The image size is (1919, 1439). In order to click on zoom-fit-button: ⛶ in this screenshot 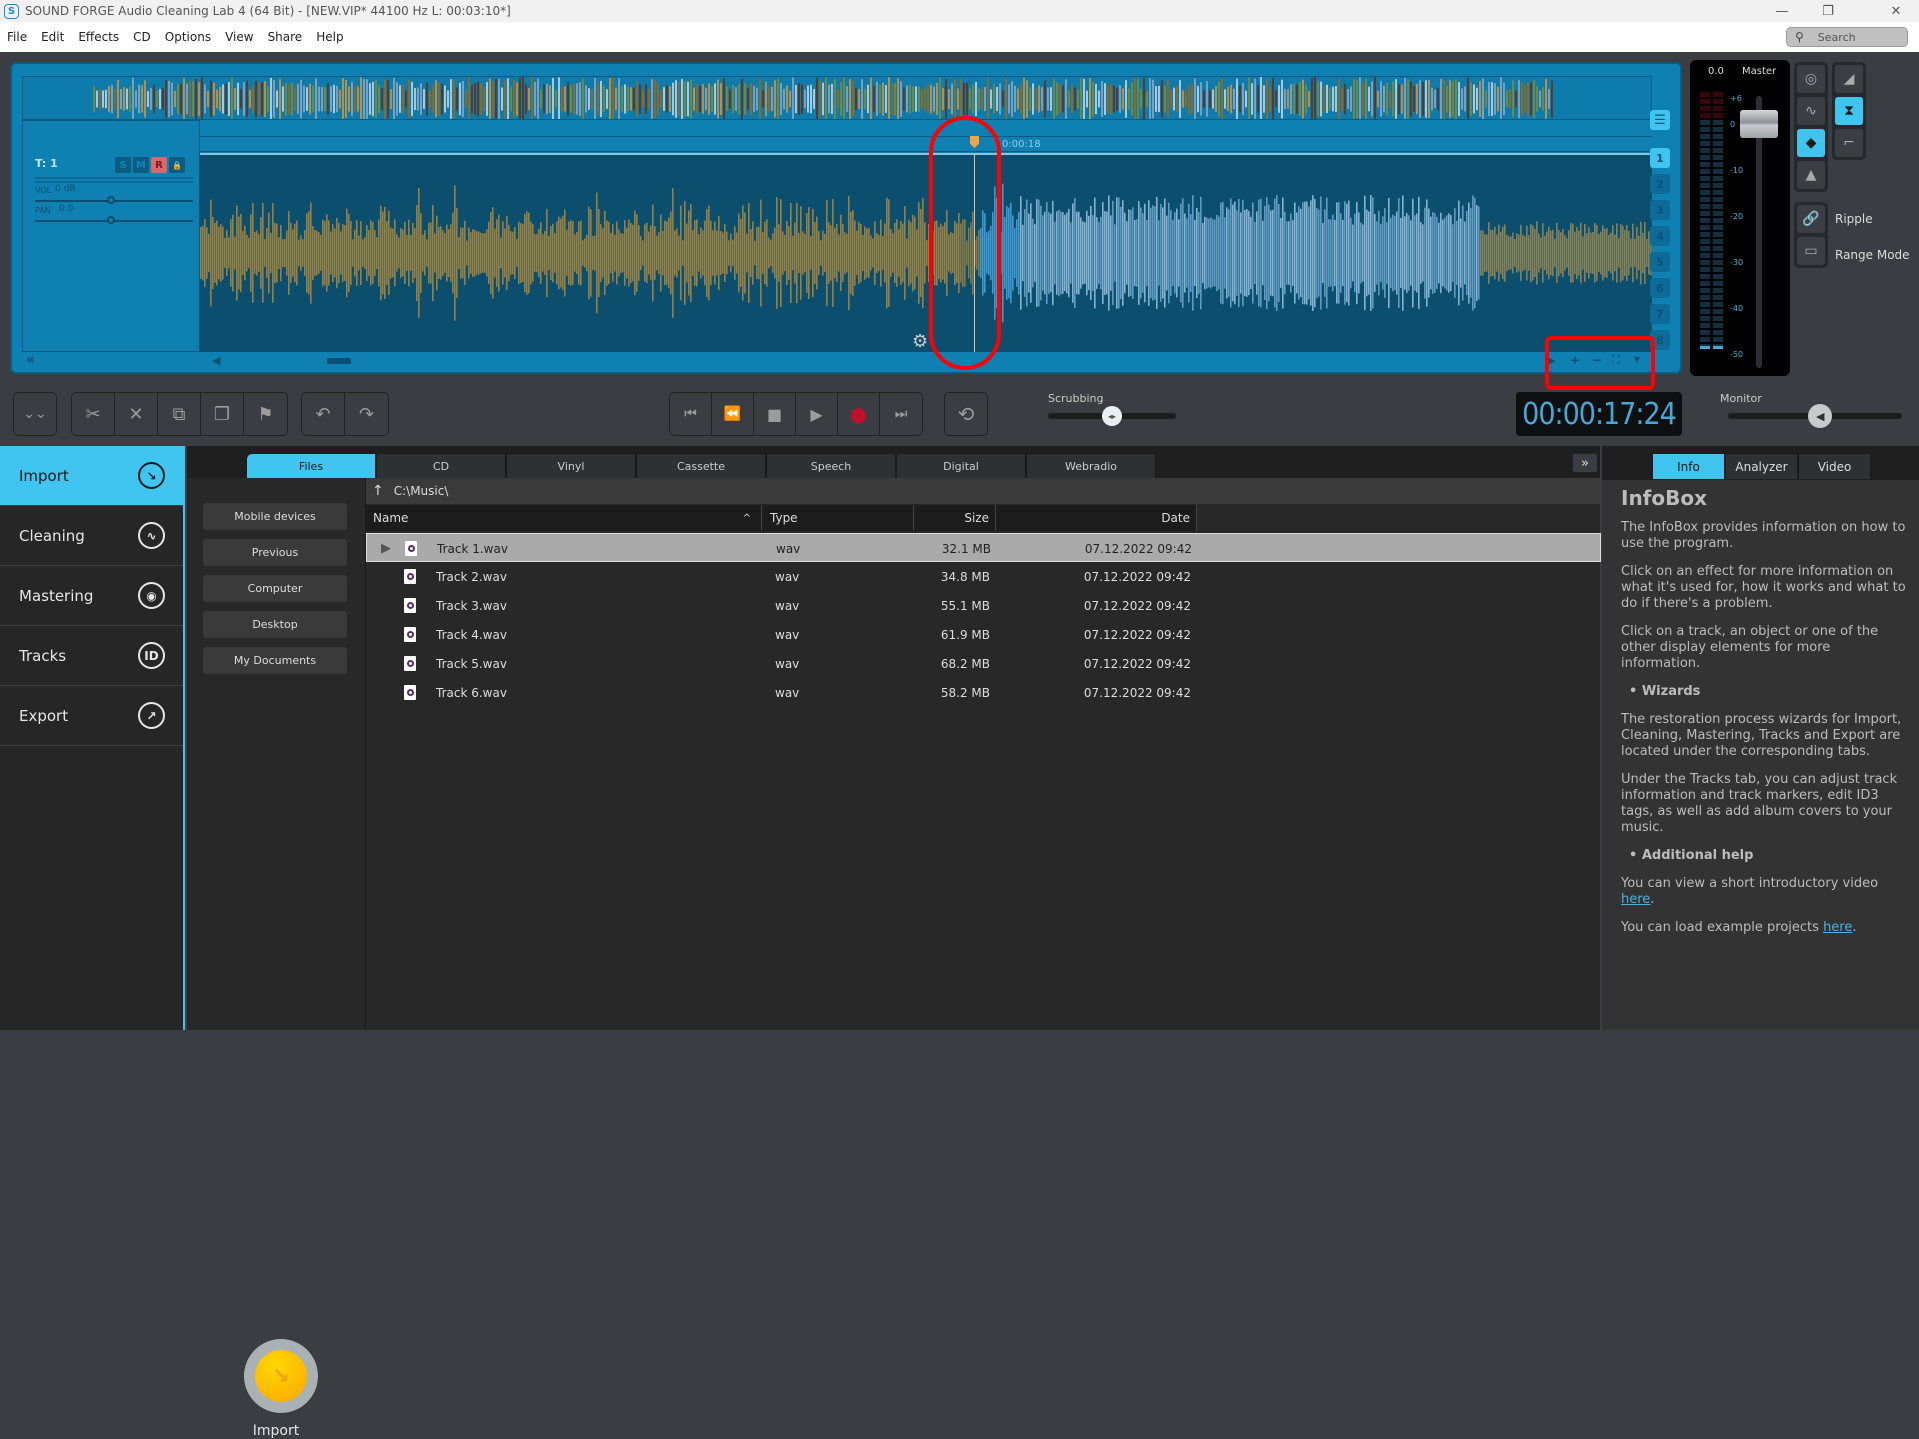, I will do `click(1616, 360)`.